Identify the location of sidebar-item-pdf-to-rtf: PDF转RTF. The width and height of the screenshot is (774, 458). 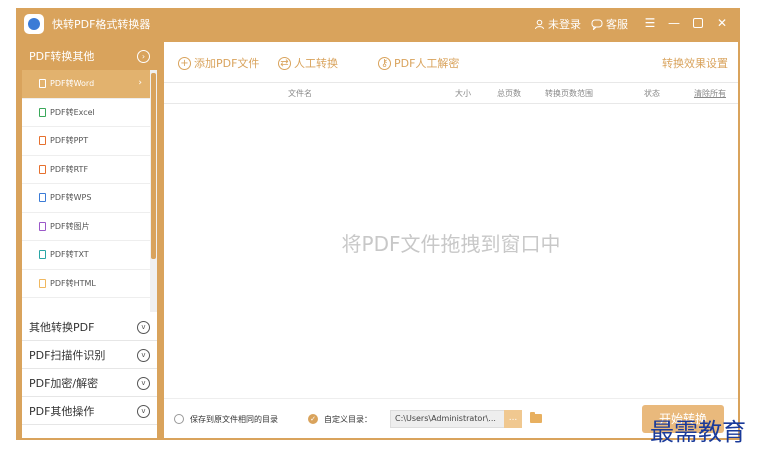
(86, 170).